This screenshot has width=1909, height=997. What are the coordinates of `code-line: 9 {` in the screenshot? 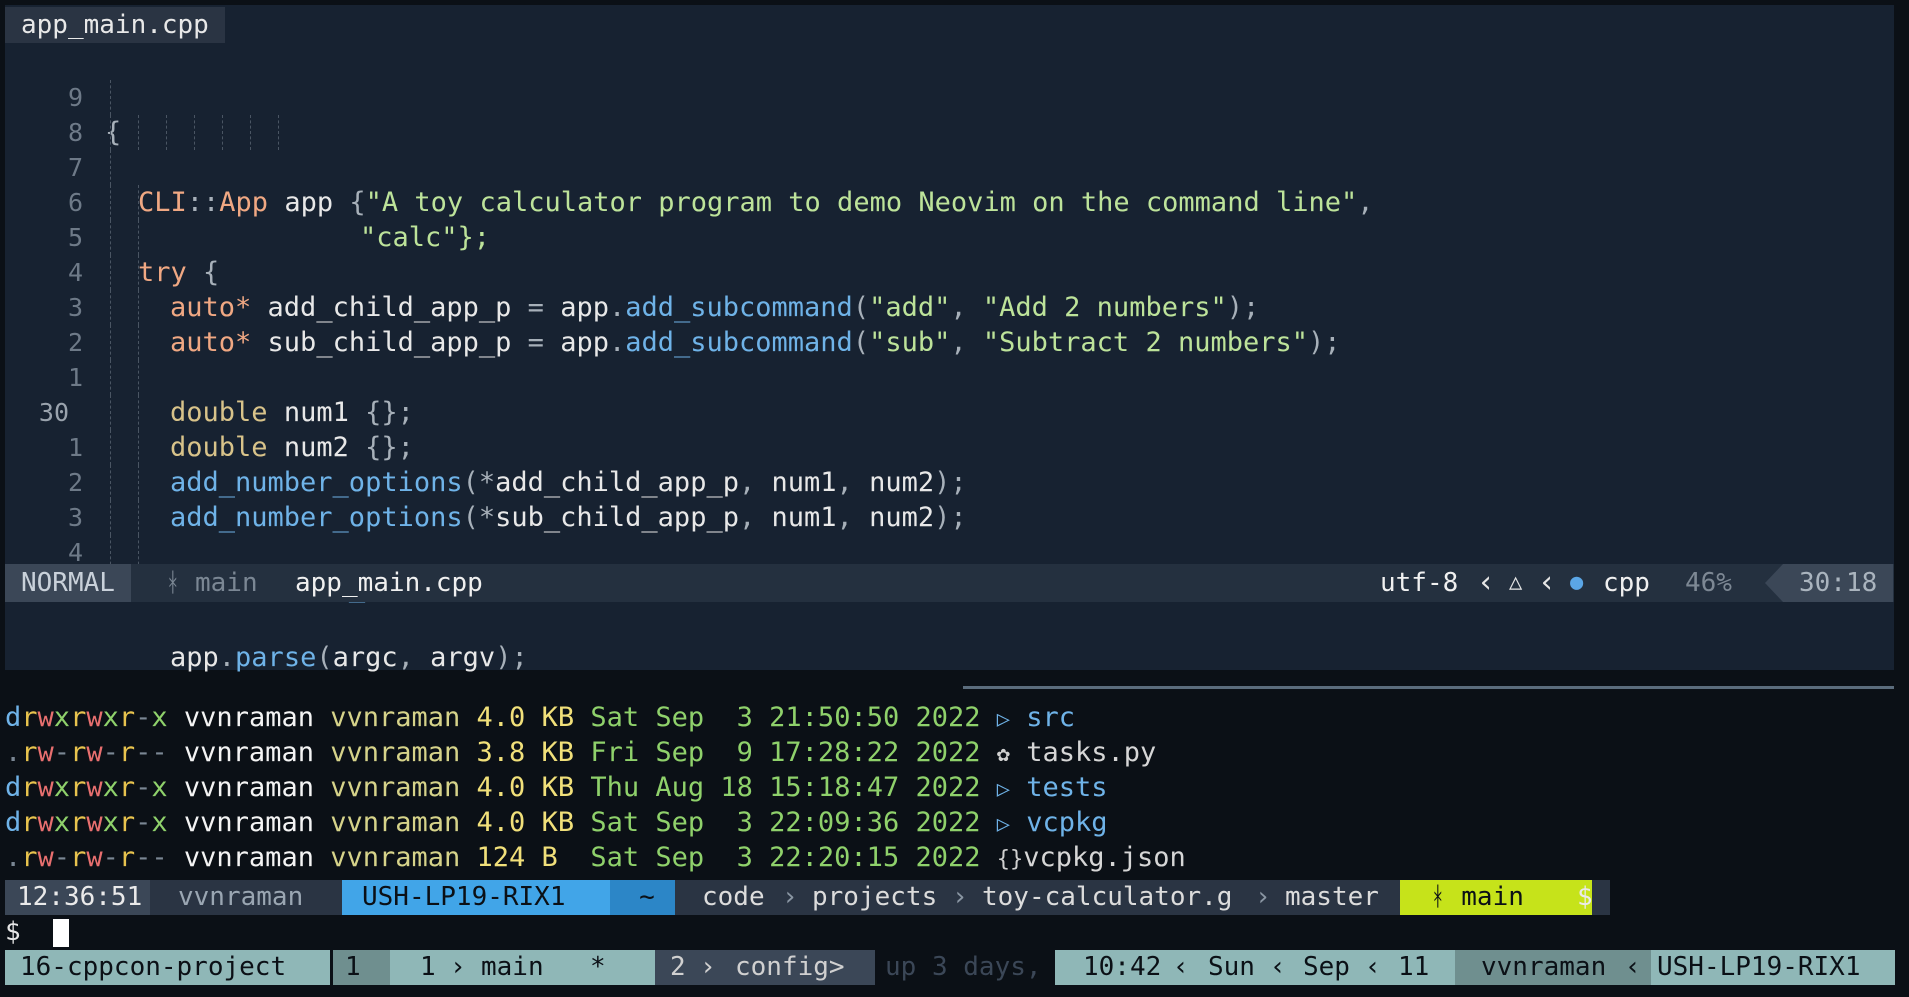 It's located at (949, 96).